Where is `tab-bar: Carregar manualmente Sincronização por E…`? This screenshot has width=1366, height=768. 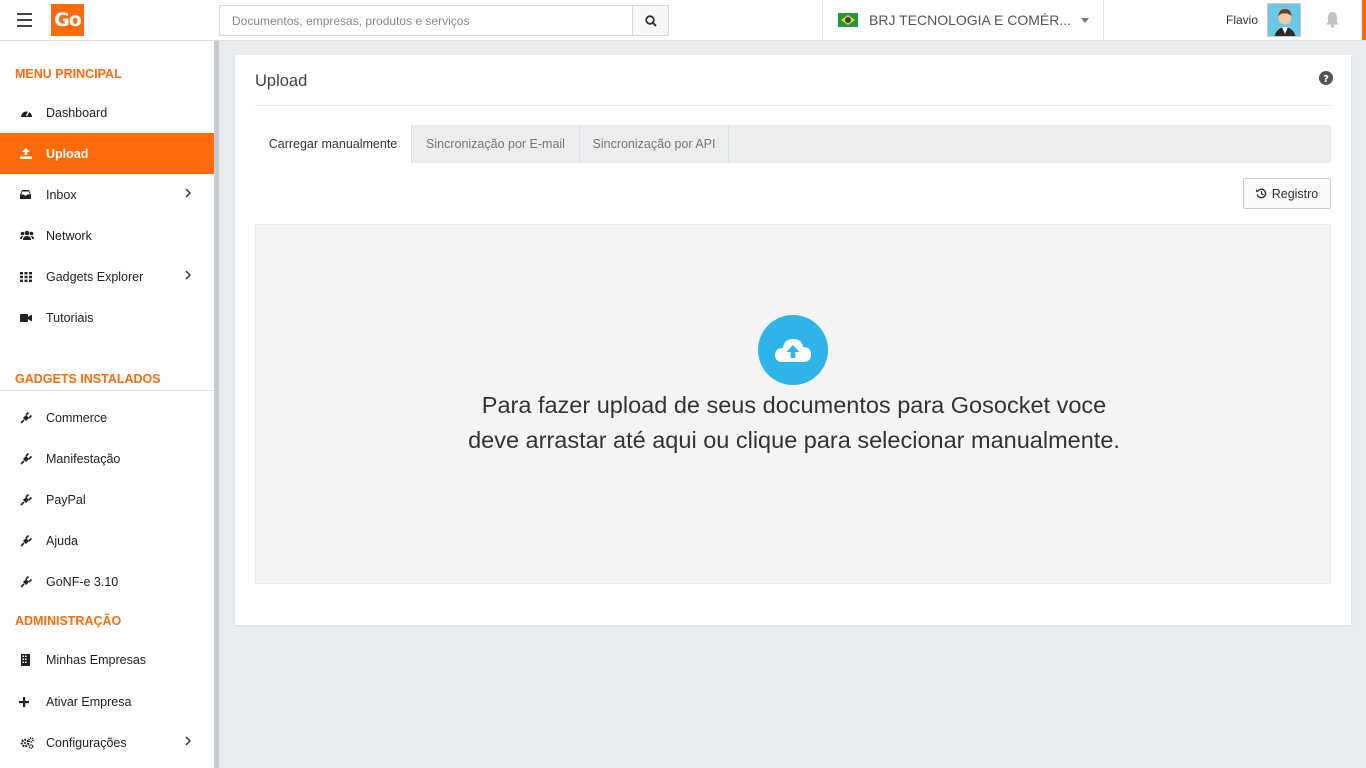
tab-bar: Carregar manualmente Sincronização por E… is located at coordinates (793, 144).